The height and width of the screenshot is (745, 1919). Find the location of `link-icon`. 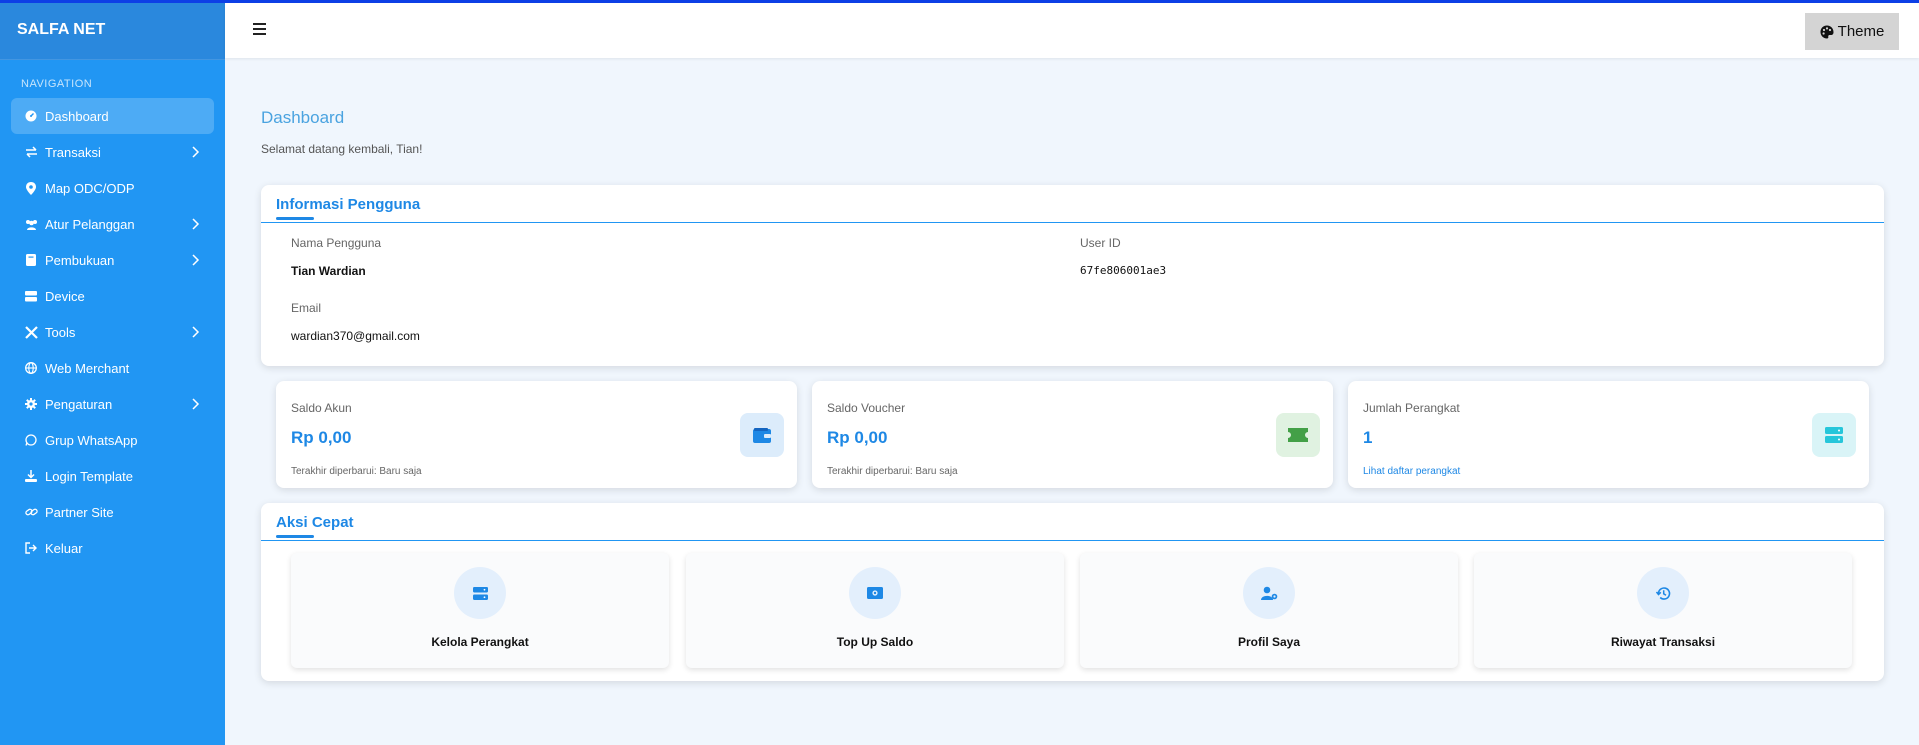

link-icon is located at coordinates (31, 512).